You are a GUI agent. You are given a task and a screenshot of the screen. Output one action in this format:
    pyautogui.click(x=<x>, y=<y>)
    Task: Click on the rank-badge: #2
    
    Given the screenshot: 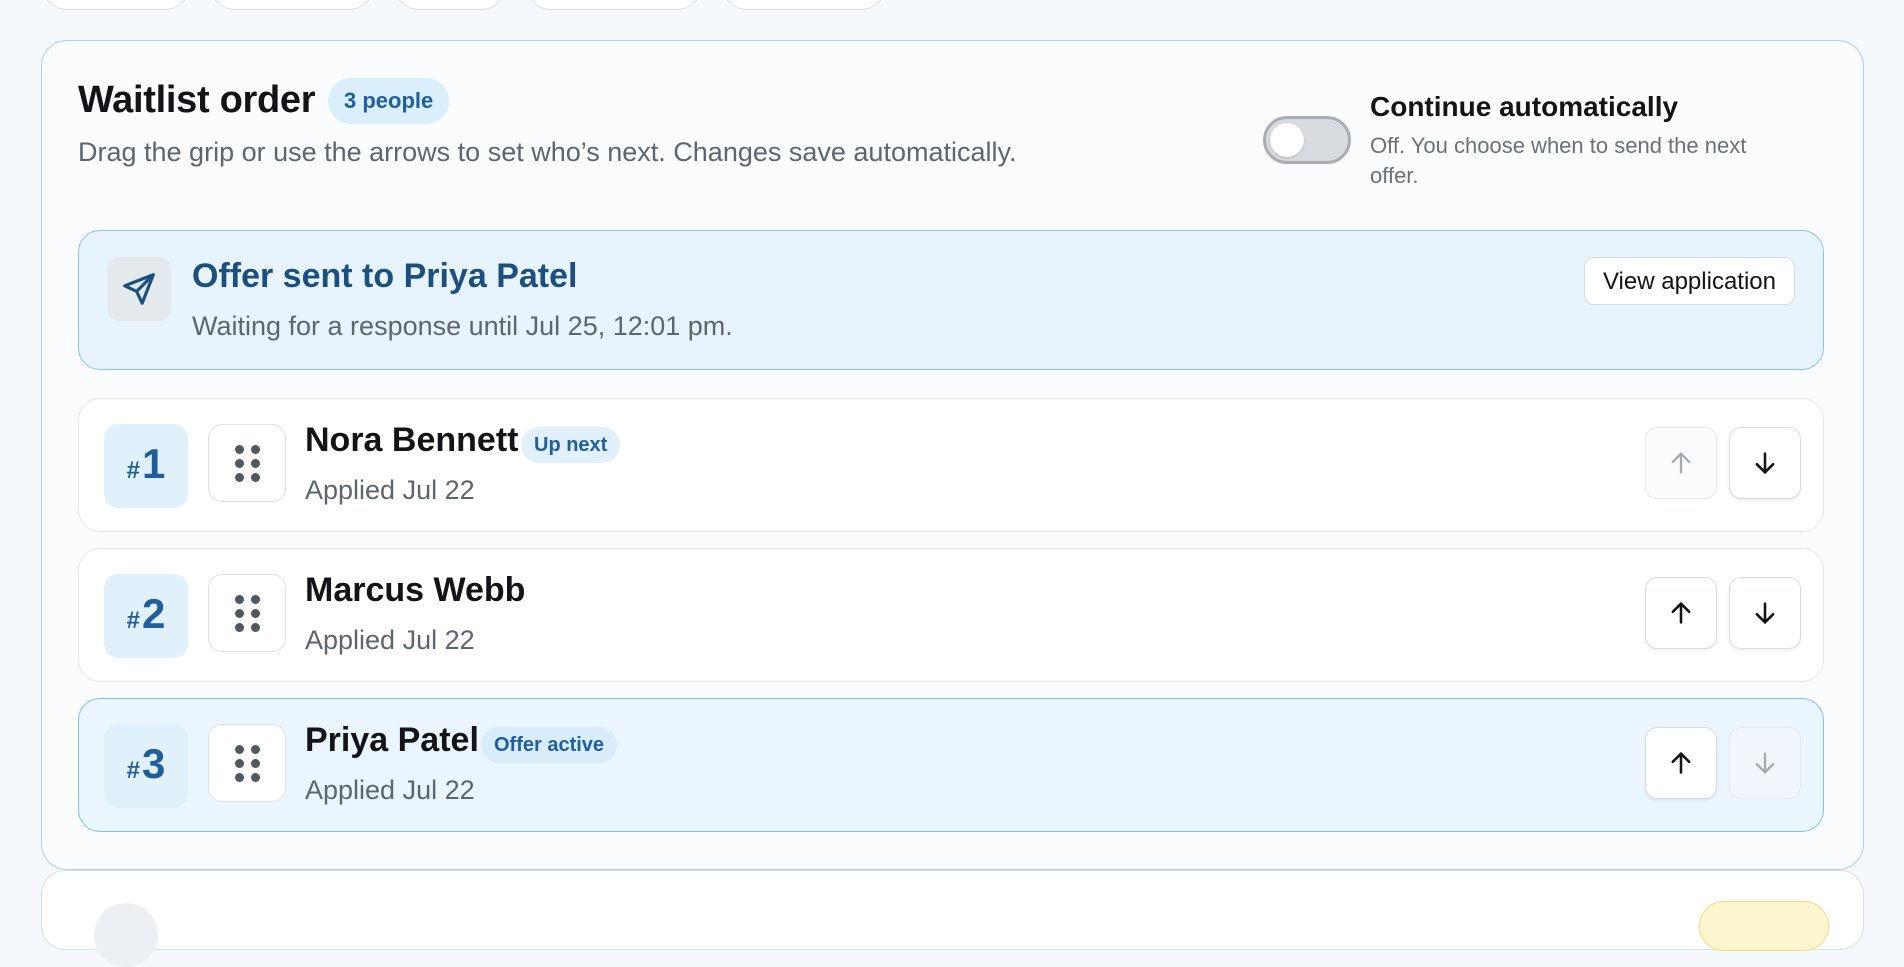 What is the action you would take?
    pyautogui.click(x=146, y=616)
    